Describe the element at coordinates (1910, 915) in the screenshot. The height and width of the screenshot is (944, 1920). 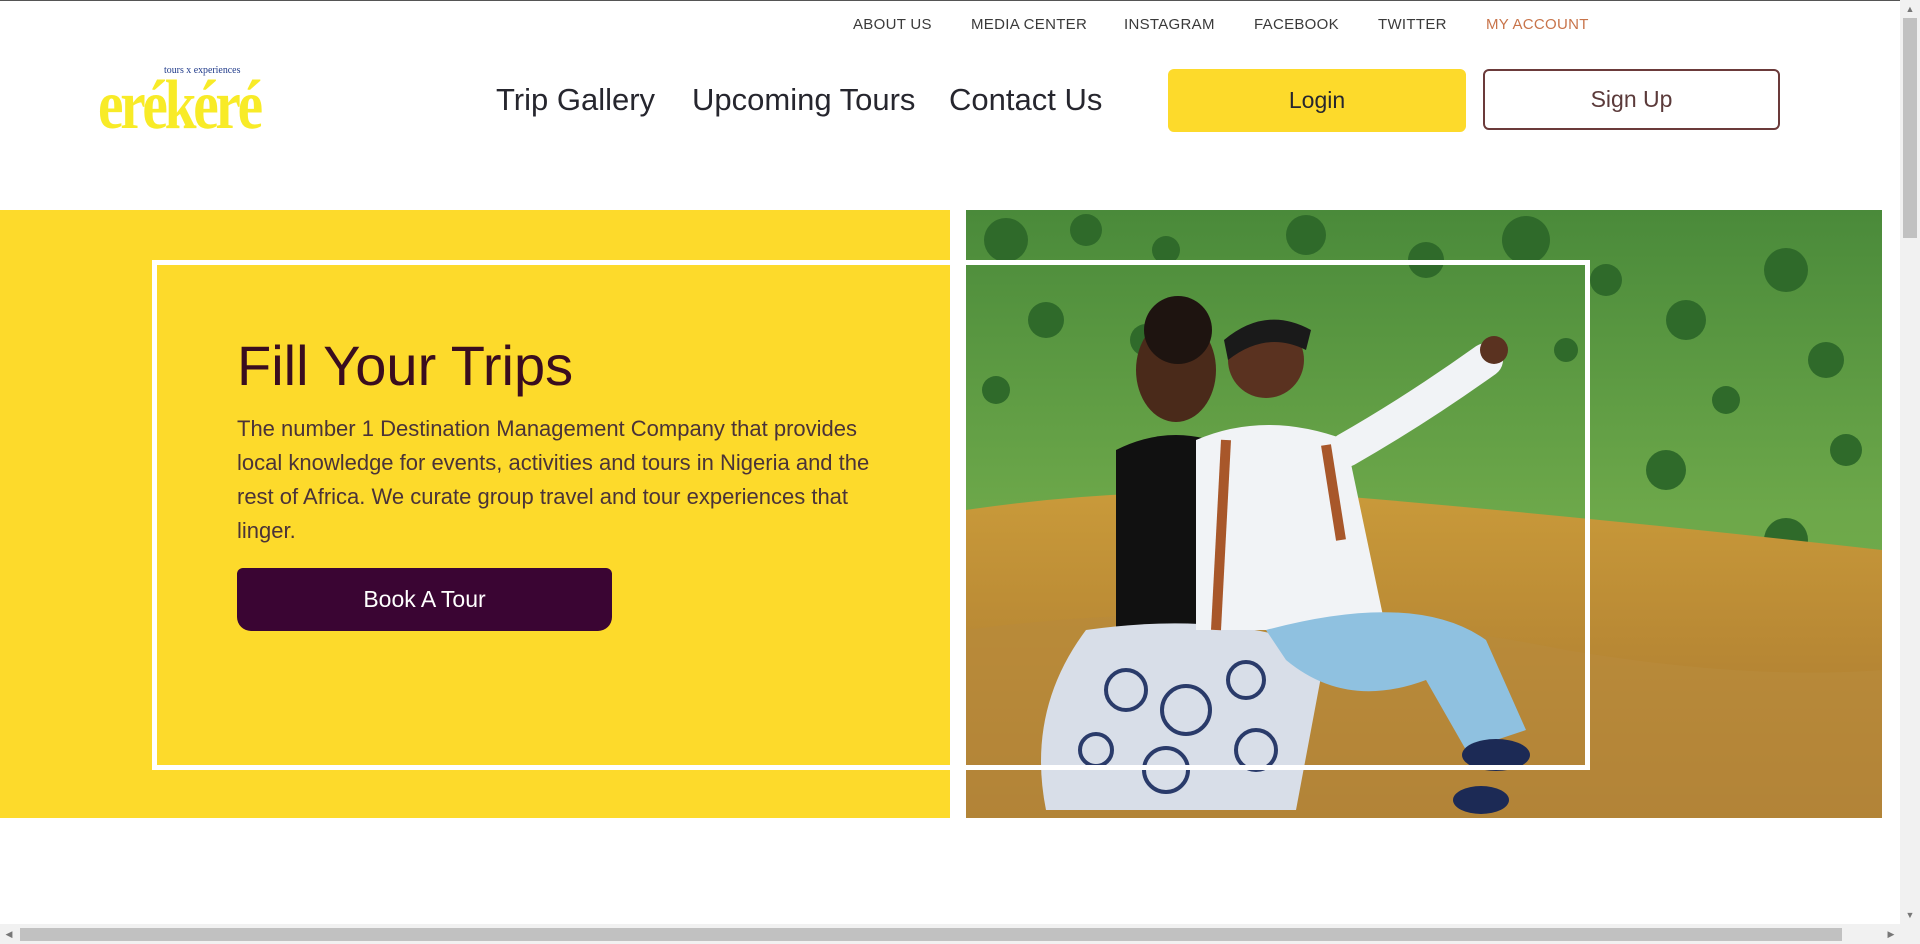
I see `scroll-down-arrow-icon: ▼` at that location.